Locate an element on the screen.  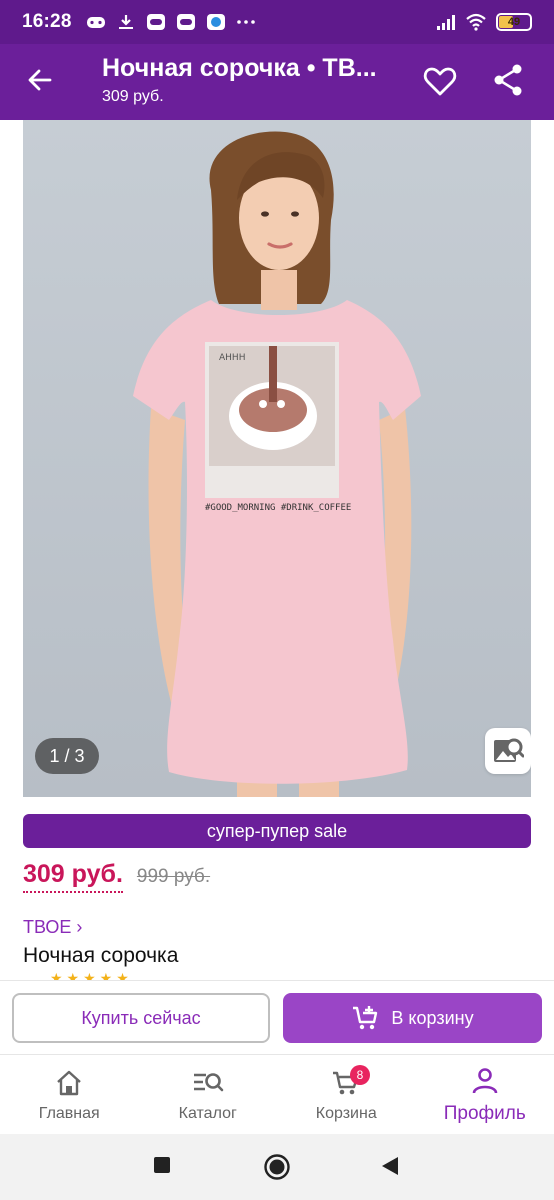
signal-icon is located at coordinates (446, 22).